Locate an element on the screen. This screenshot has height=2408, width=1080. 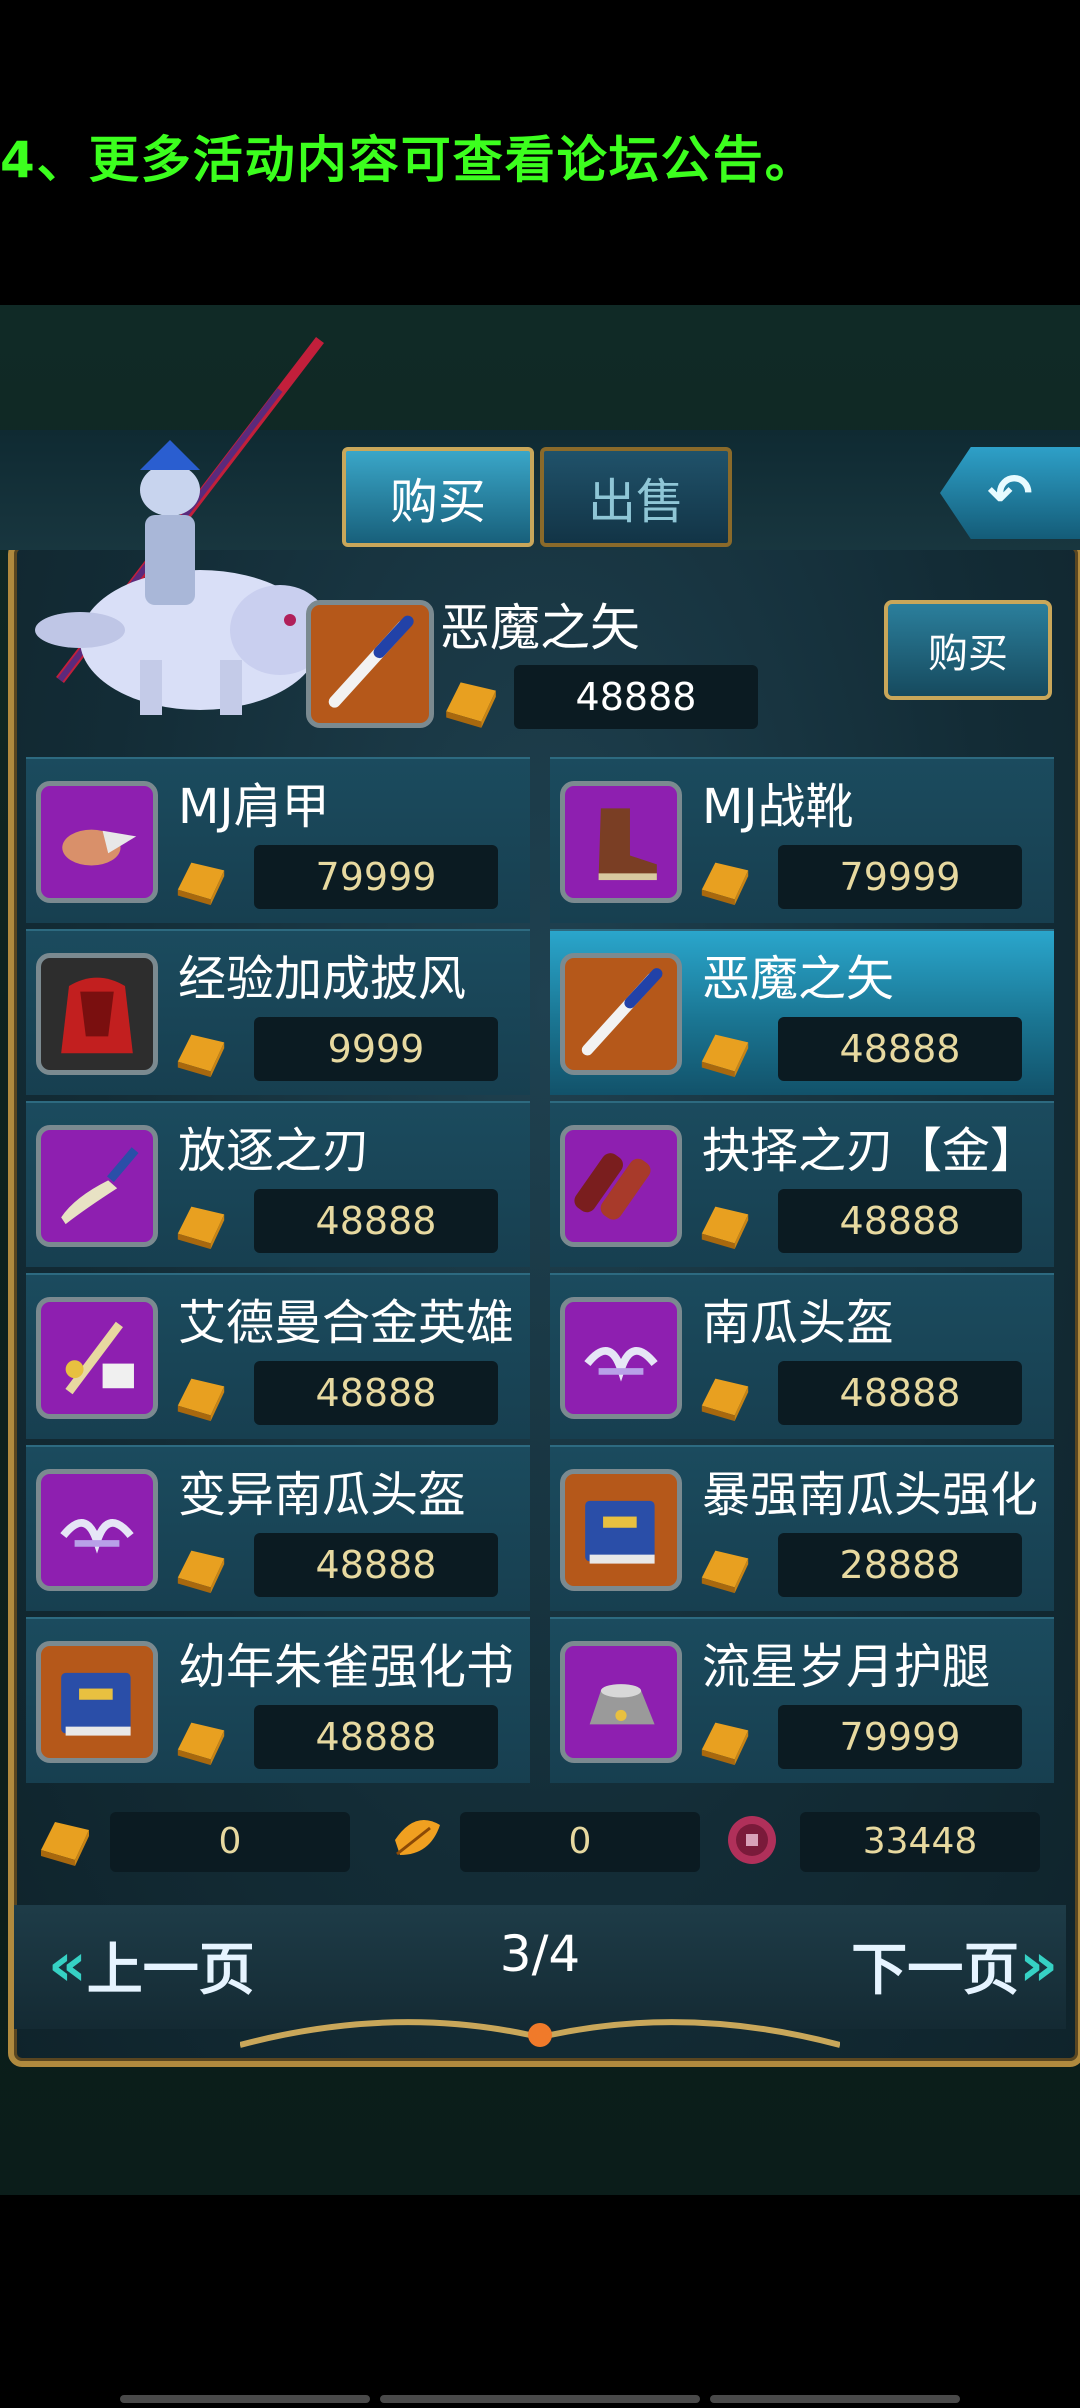
leg-guard-icon is located at coordinates (622, 1704).